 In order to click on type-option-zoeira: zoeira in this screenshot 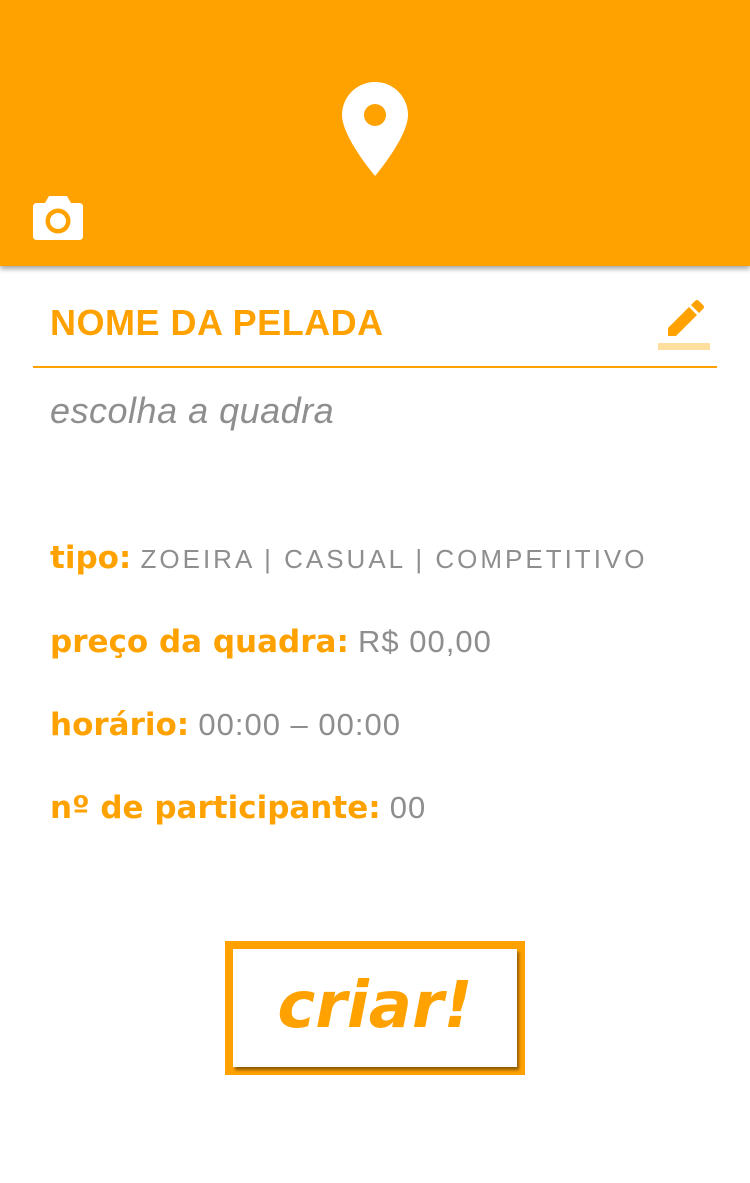, I will do `click(197, 559)`.